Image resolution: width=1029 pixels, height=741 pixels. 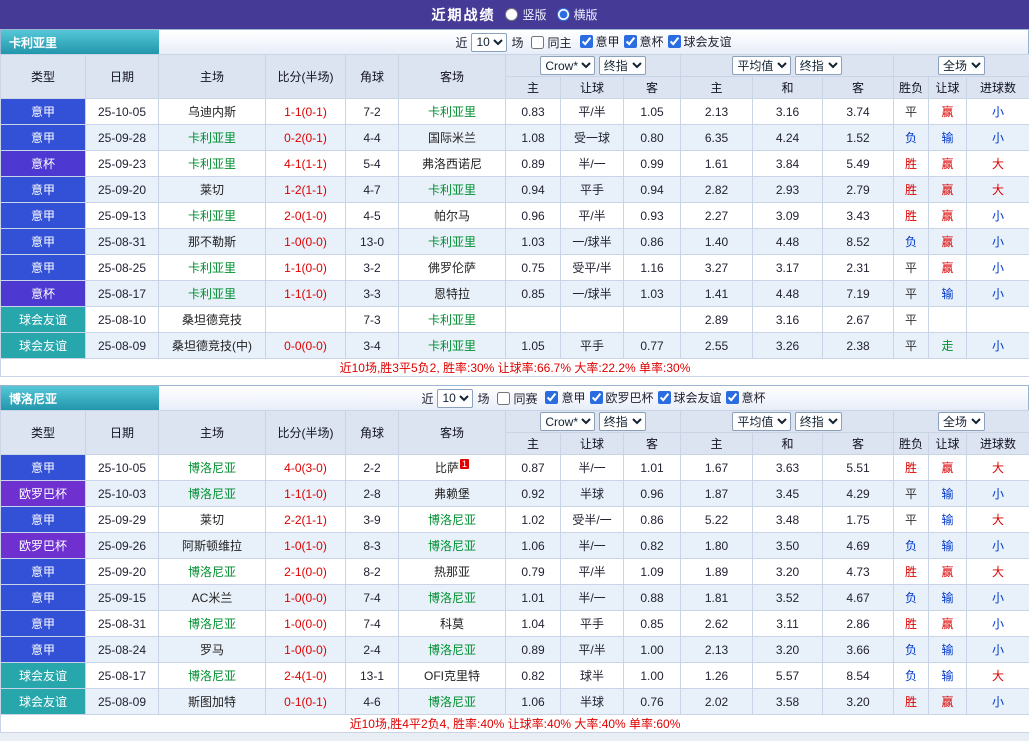 What do you see at coordinates (306, 138) in the screenshot?
I see `score-cell: 0-2(0-1)` at bounding box center [306, 138].